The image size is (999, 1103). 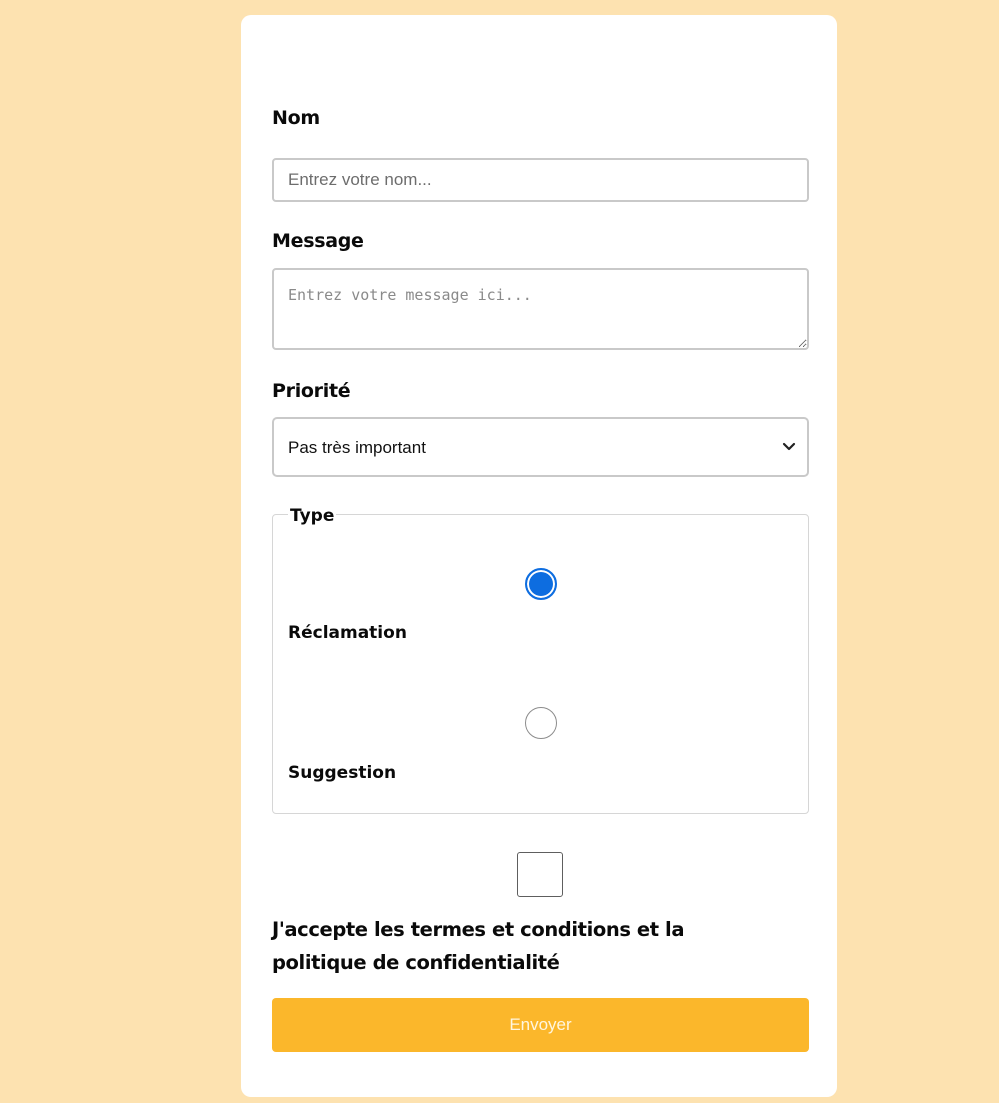 What do you see at coordinates (311, 391) in the screenshot?
I see `priority-label: Priorité` at bounding box center [311, 391].